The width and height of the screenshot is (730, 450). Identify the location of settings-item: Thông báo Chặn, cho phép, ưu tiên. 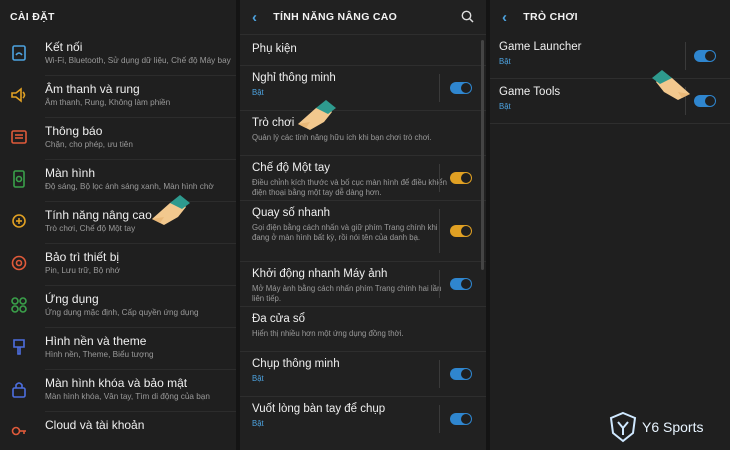
(118, 139).